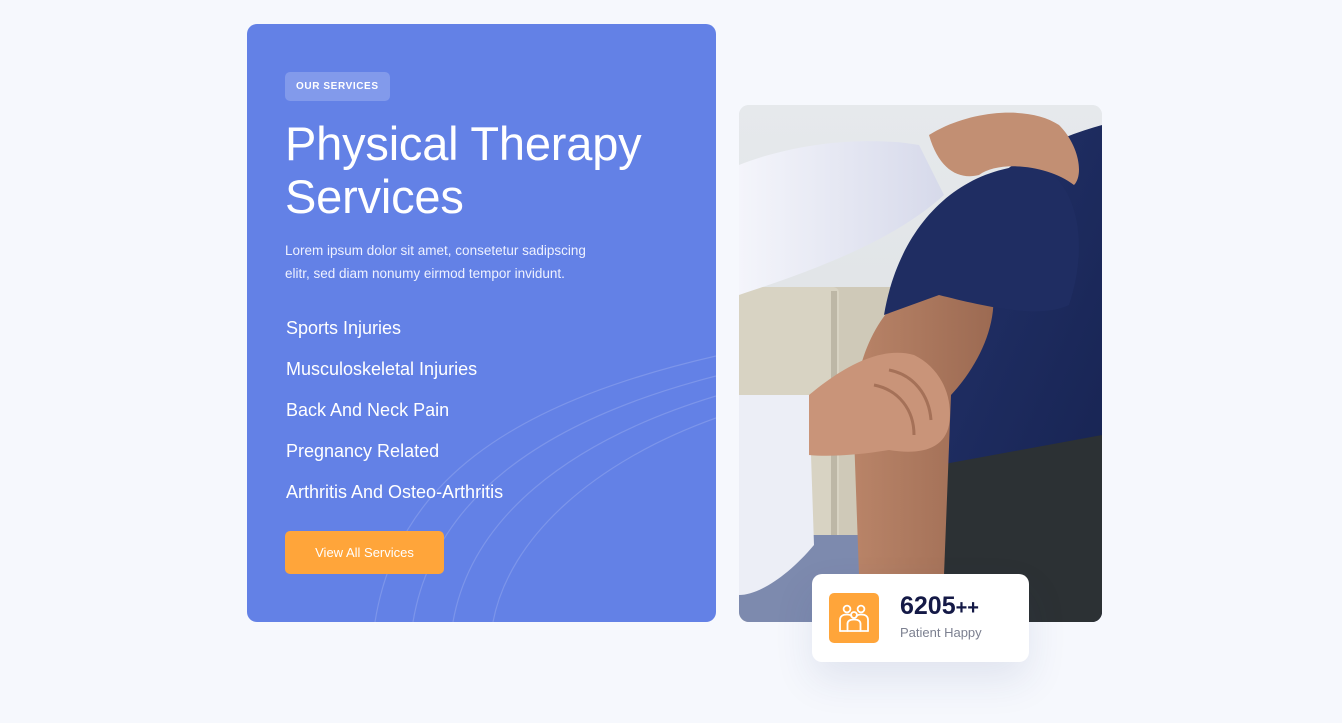 The image size is (1342, 723). I want to click on title-line-1: Physical Therapy, so click(463, 143).